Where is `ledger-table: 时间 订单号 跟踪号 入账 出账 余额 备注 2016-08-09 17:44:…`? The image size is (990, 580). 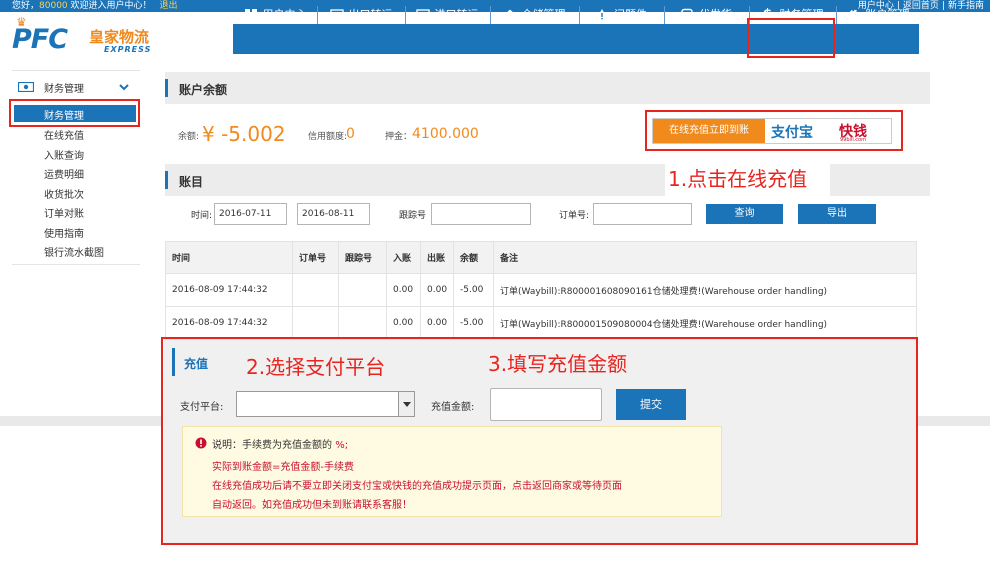 ledger-table: 时间 订单号 跟踪号 入账 出账 余额 备注 2016-08-09 17:44:… is located at coordinates (541, 290).